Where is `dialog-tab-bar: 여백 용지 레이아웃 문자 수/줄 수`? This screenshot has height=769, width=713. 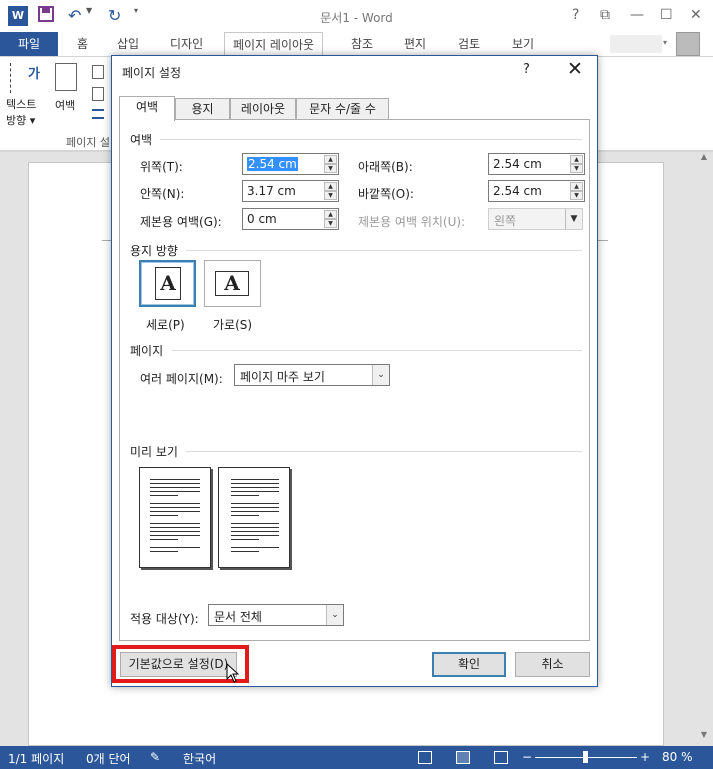
dialog-tab-bar: 여백 용지 레이아웃 문자 수/줄 수 is located at coordinates (354, 108).